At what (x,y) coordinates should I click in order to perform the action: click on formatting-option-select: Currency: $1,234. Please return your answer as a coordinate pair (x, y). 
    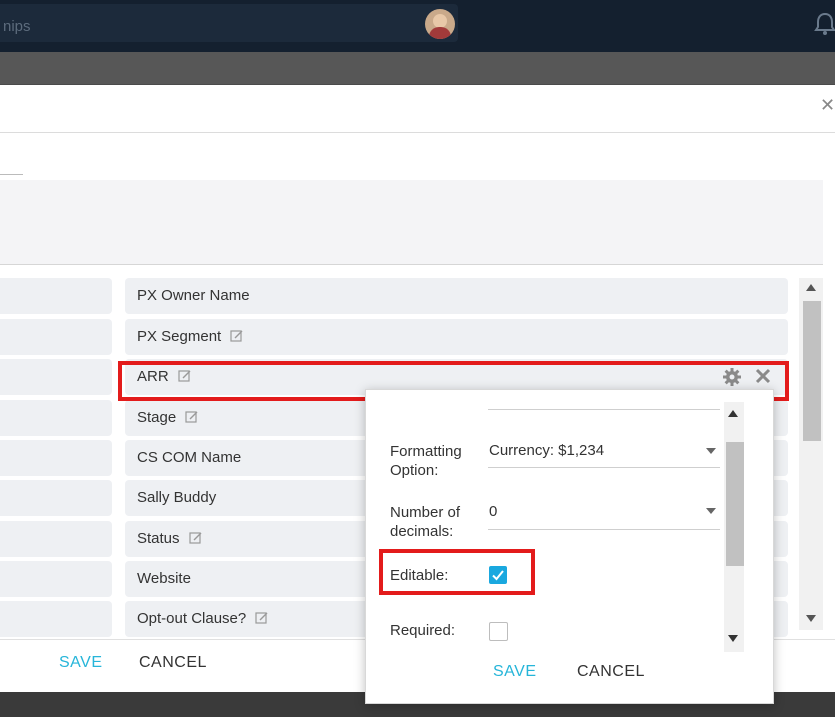
    Looking at the image, I should click on (546, 450).